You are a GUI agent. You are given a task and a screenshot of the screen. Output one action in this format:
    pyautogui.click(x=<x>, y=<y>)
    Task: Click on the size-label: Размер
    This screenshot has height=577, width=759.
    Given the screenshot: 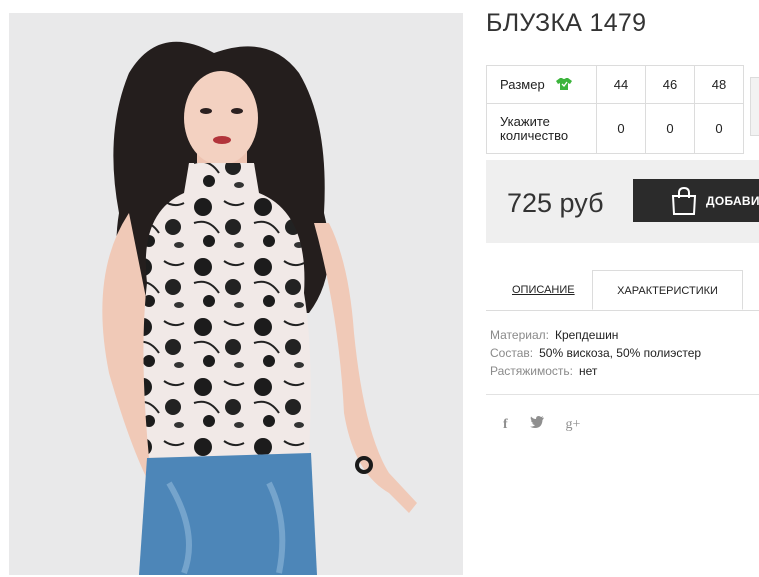 What is the action you would take?
    pyautogui.click(x=522, y=84)
    